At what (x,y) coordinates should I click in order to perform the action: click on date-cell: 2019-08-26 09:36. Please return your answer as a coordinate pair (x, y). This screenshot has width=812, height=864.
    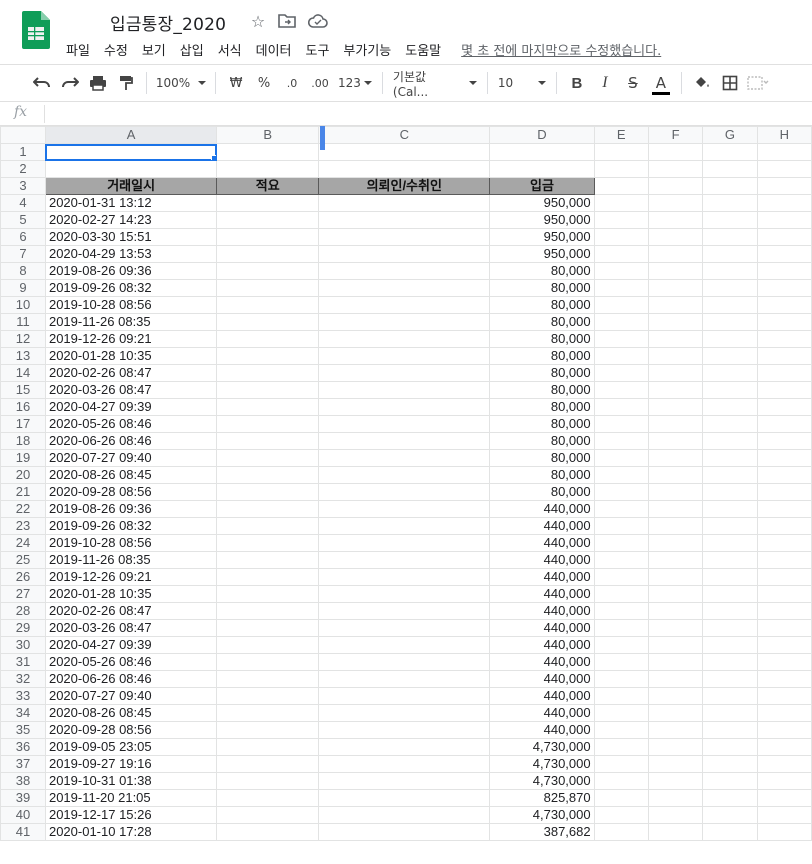
    Looking at the image, I should click on (131, 509).